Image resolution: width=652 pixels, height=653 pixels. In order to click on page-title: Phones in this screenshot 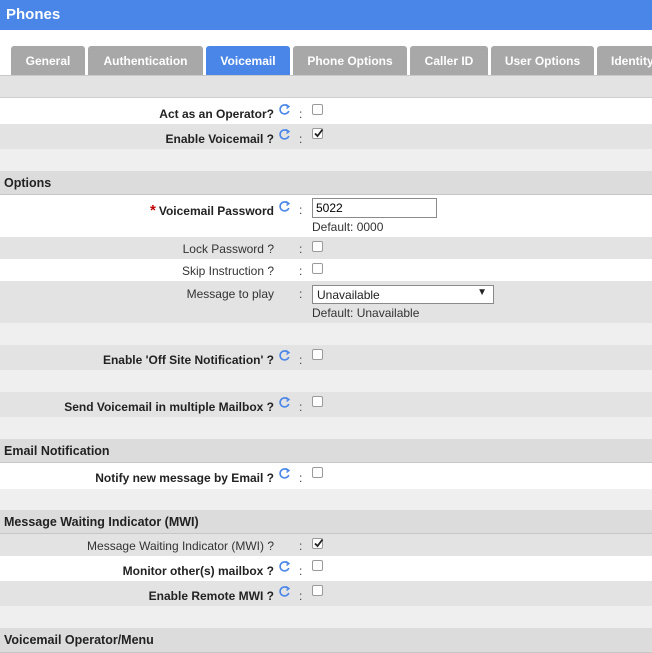, I will do `click(33, 14)`.